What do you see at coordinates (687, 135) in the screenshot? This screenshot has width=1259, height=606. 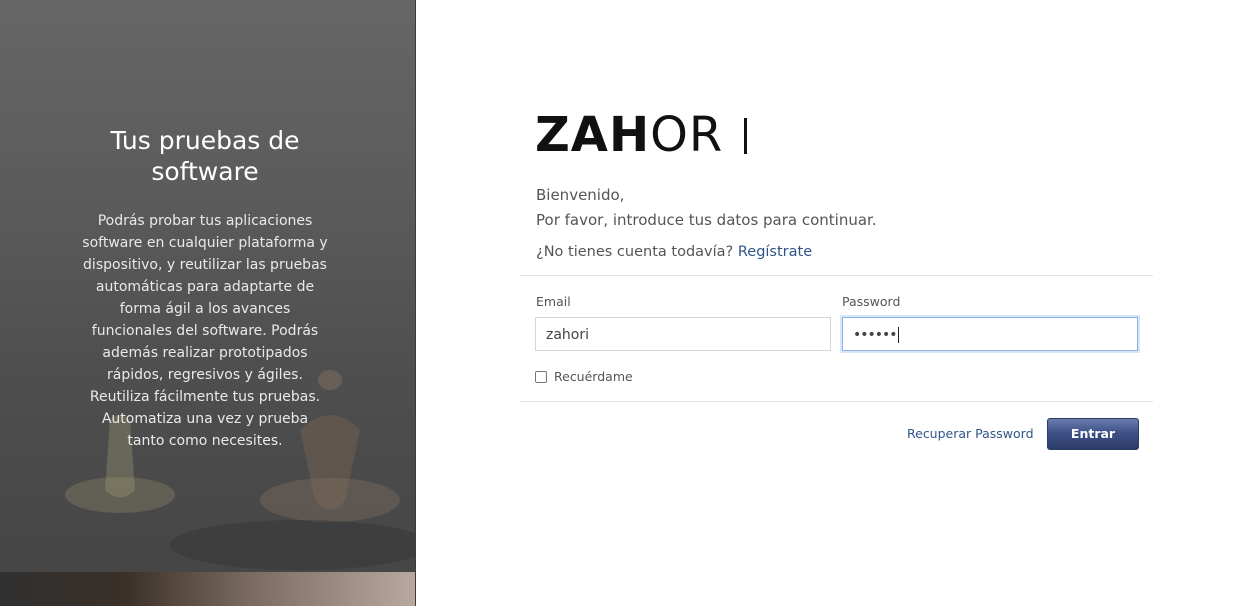 I see `logo-thin-text: OR` at bounding box center [687, 135].